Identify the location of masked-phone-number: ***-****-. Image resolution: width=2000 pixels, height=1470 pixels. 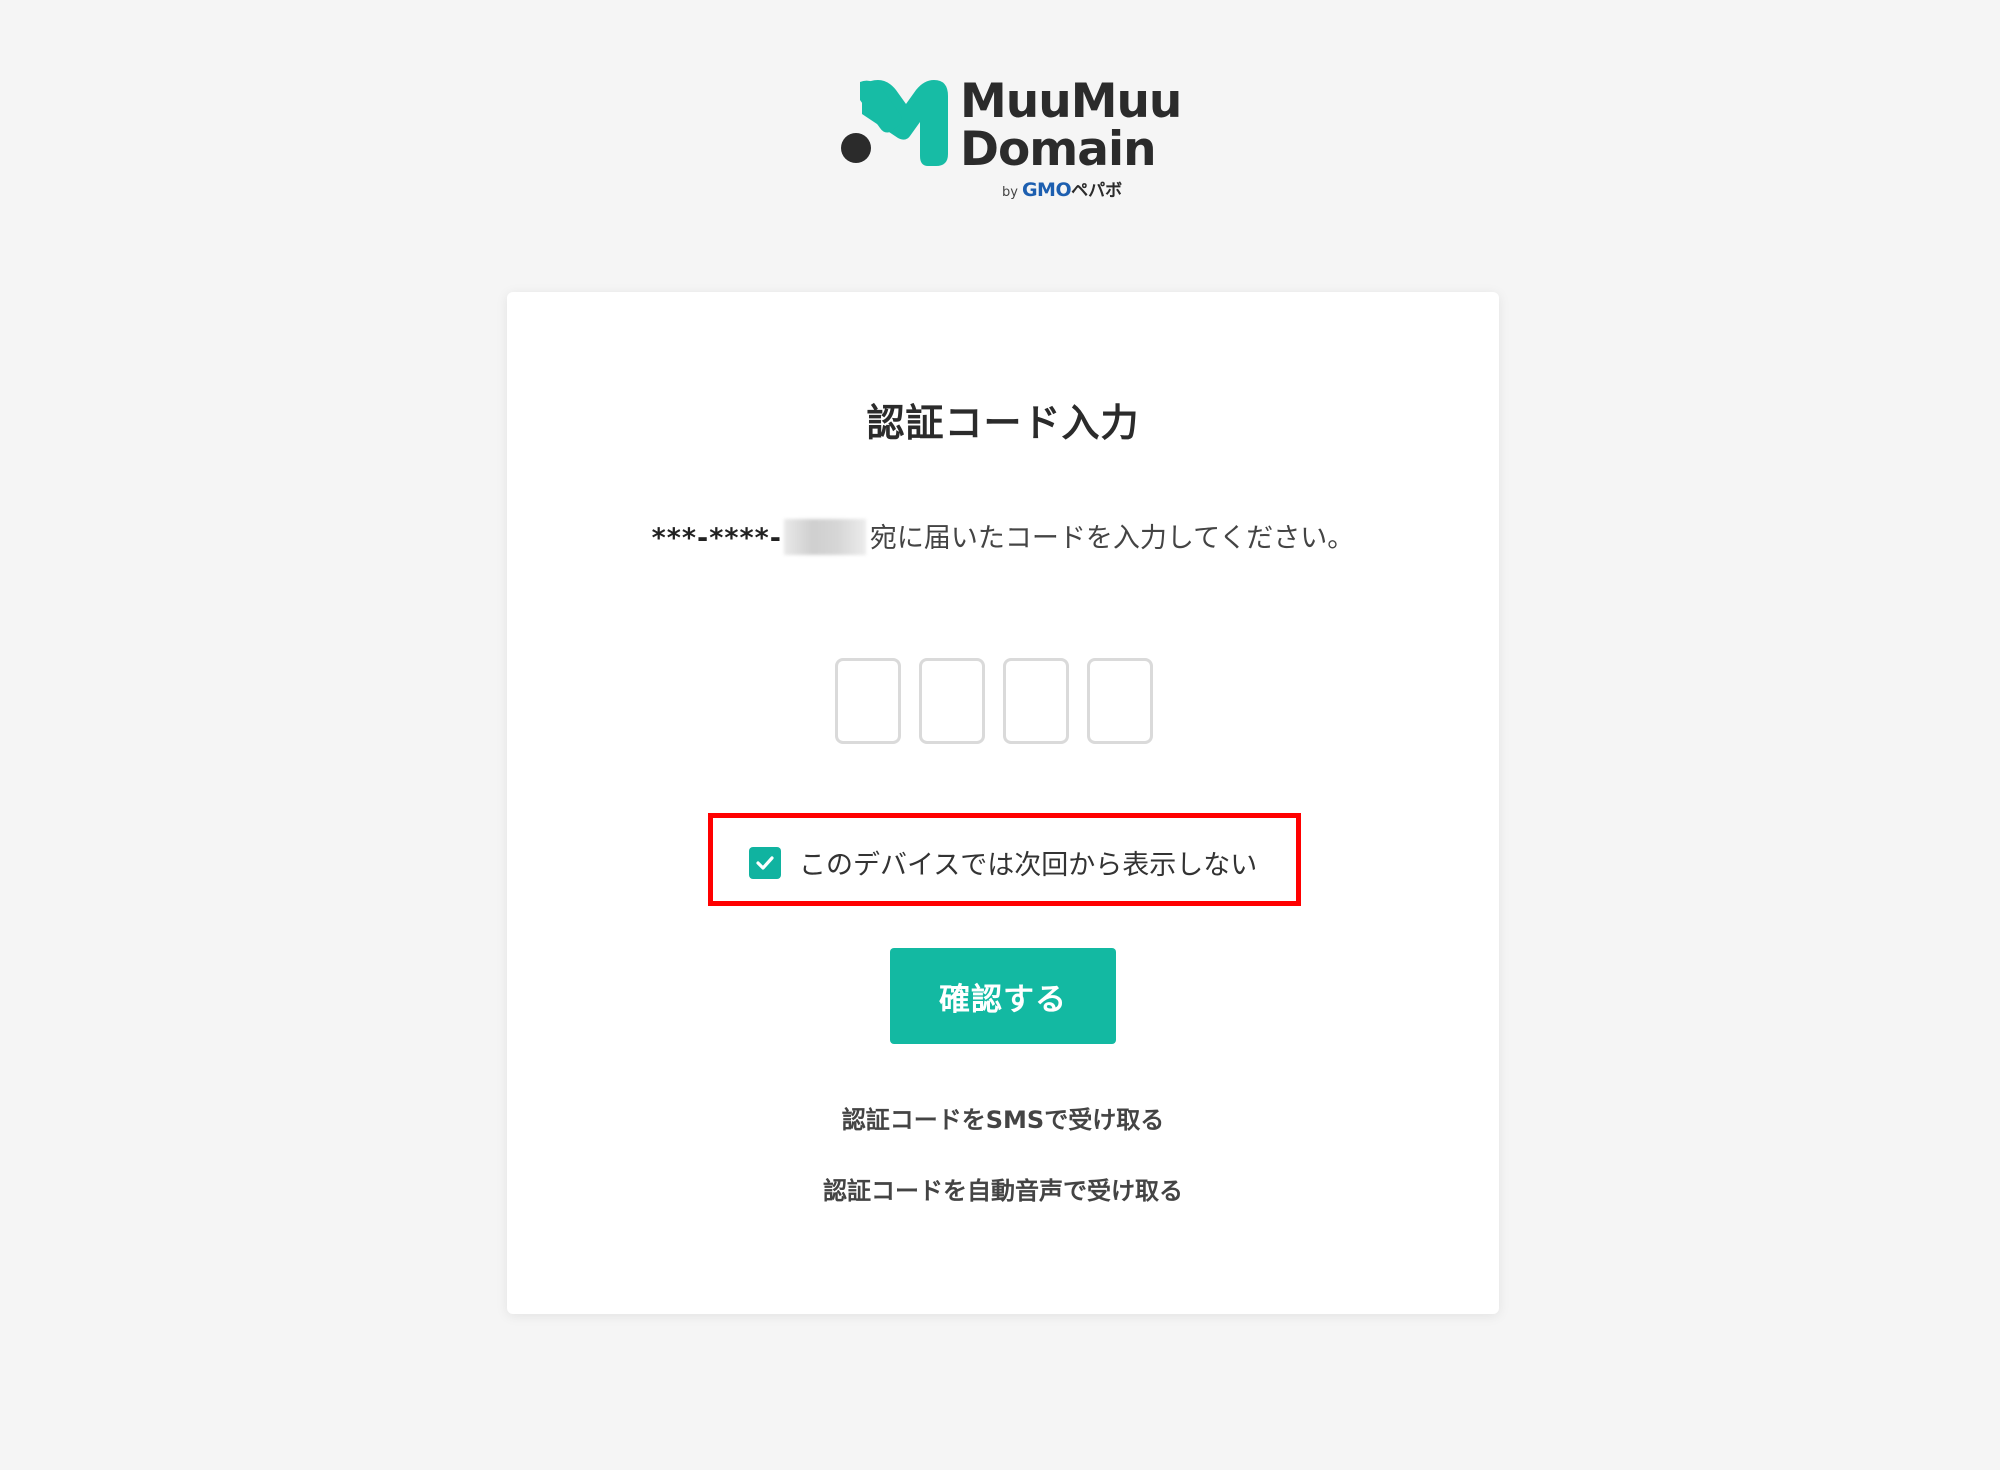
(716, 538).